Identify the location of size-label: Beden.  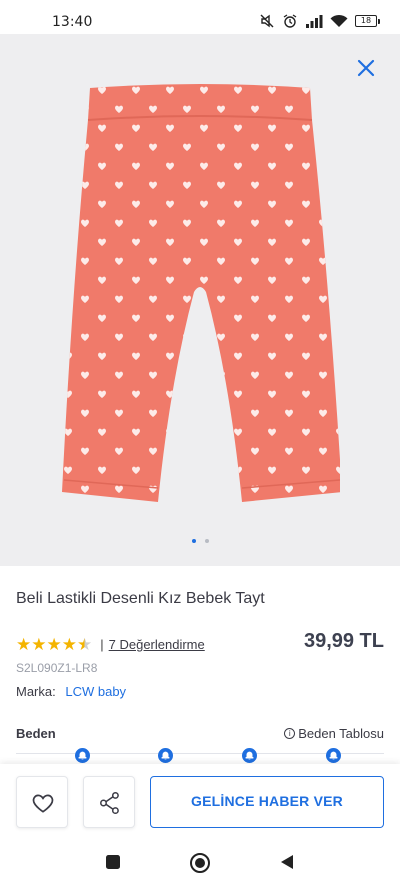
(36, 733).